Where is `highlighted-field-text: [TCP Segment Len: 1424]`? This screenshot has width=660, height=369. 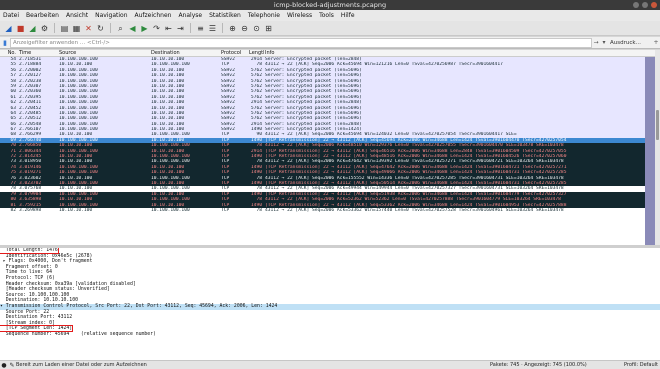
highlighted-field-text: [TCP Segment Len: 1424] is located at coordinates (37, 329).